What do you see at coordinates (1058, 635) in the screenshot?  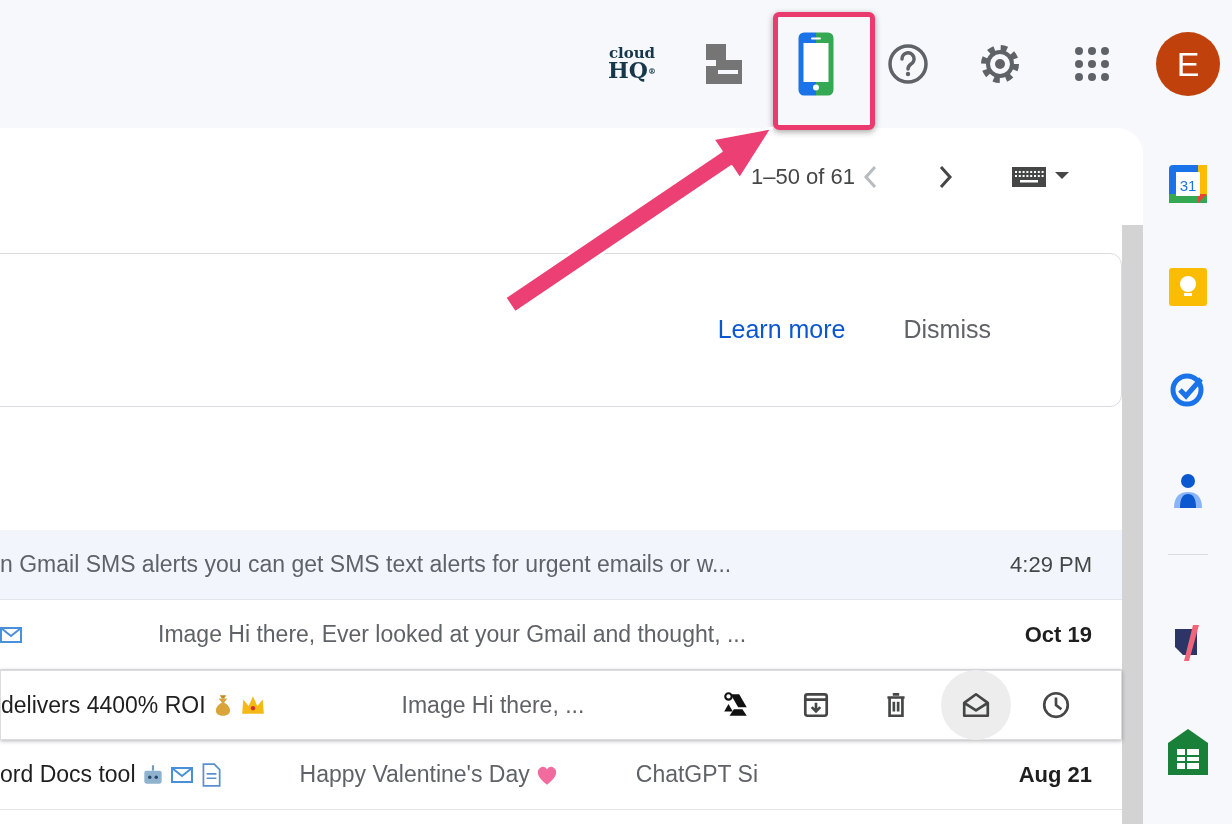 I see `email-date: Oct 19` at bounding box center [1058, 635].